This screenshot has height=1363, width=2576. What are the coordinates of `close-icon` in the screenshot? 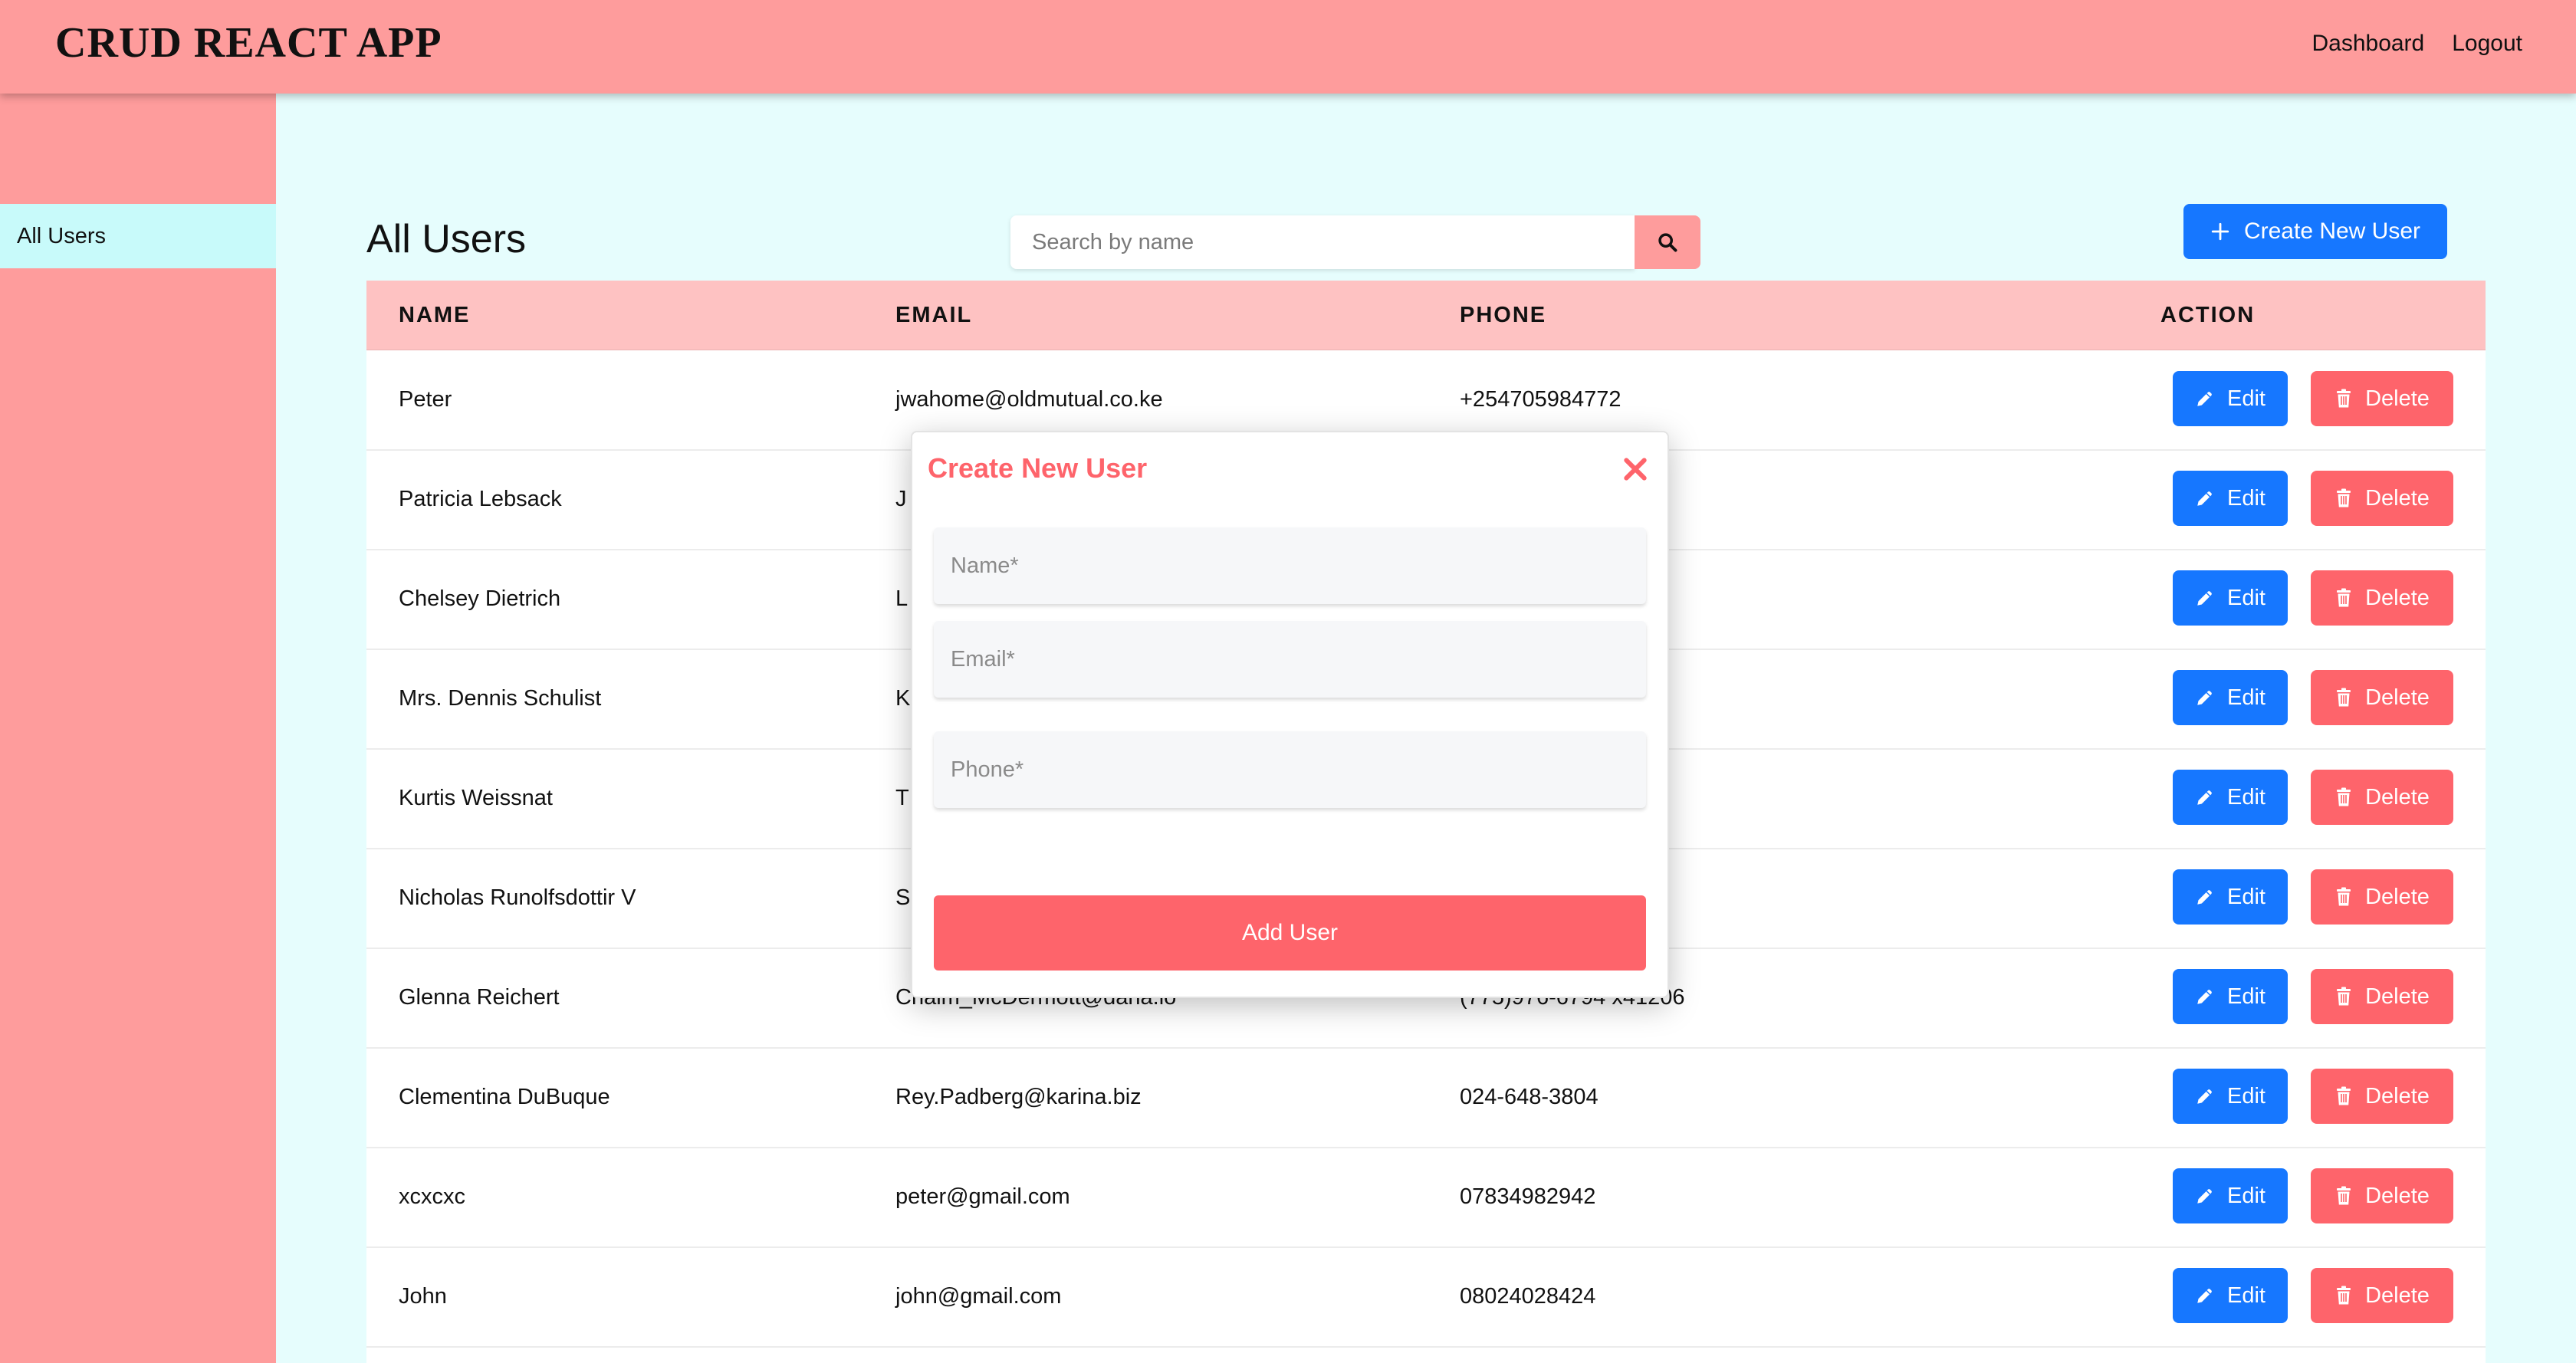 It's located at (1636, 469).